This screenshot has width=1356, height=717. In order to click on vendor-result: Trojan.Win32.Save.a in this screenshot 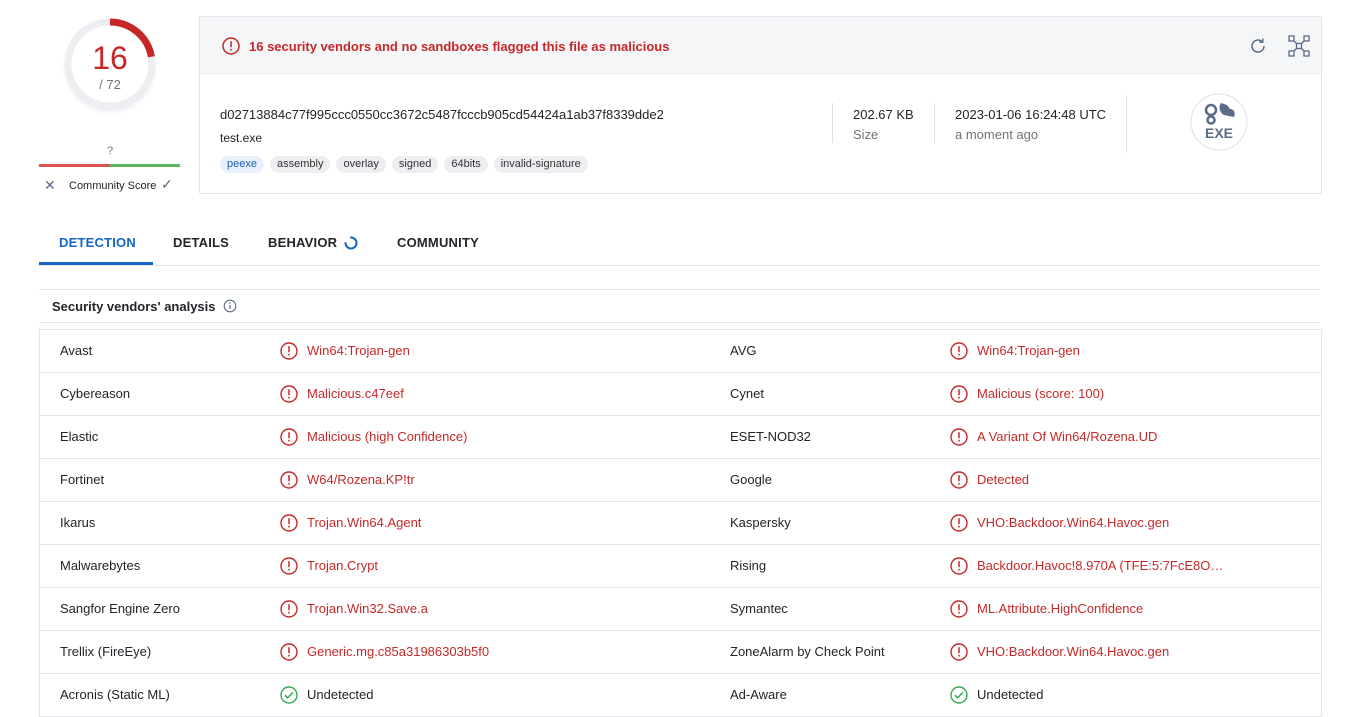, I will do `click(367, 608)`.